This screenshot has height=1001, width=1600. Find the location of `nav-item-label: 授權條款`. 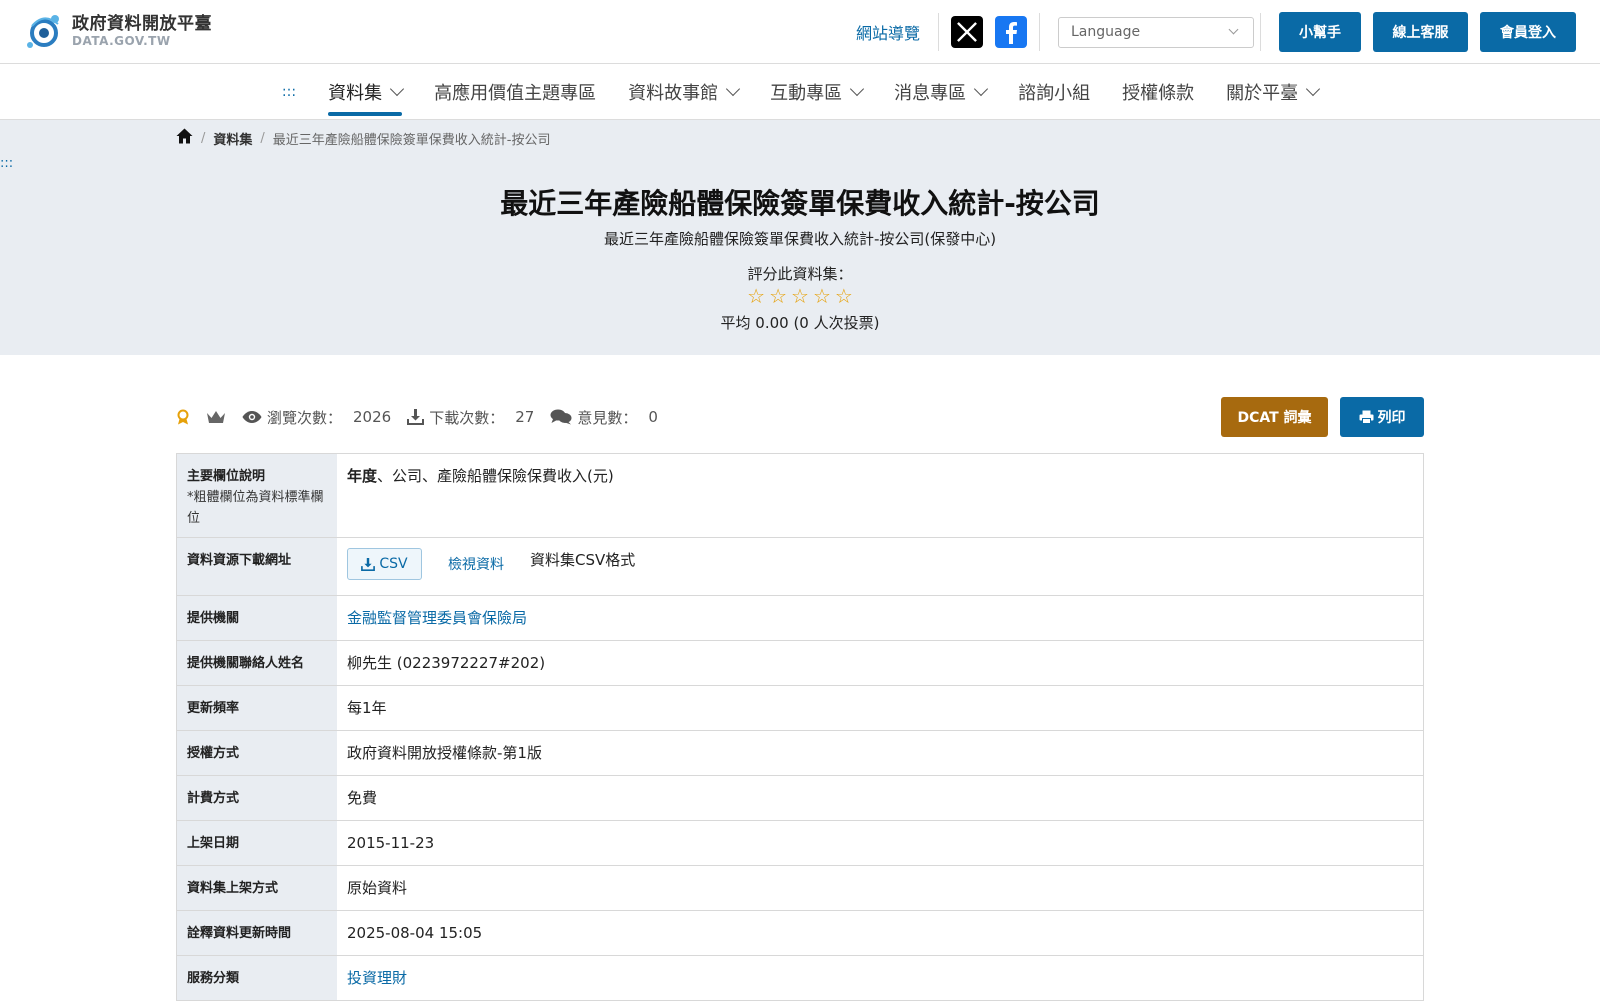

nav-item-label: 授權條款 is located at coordinates (1158, 93).